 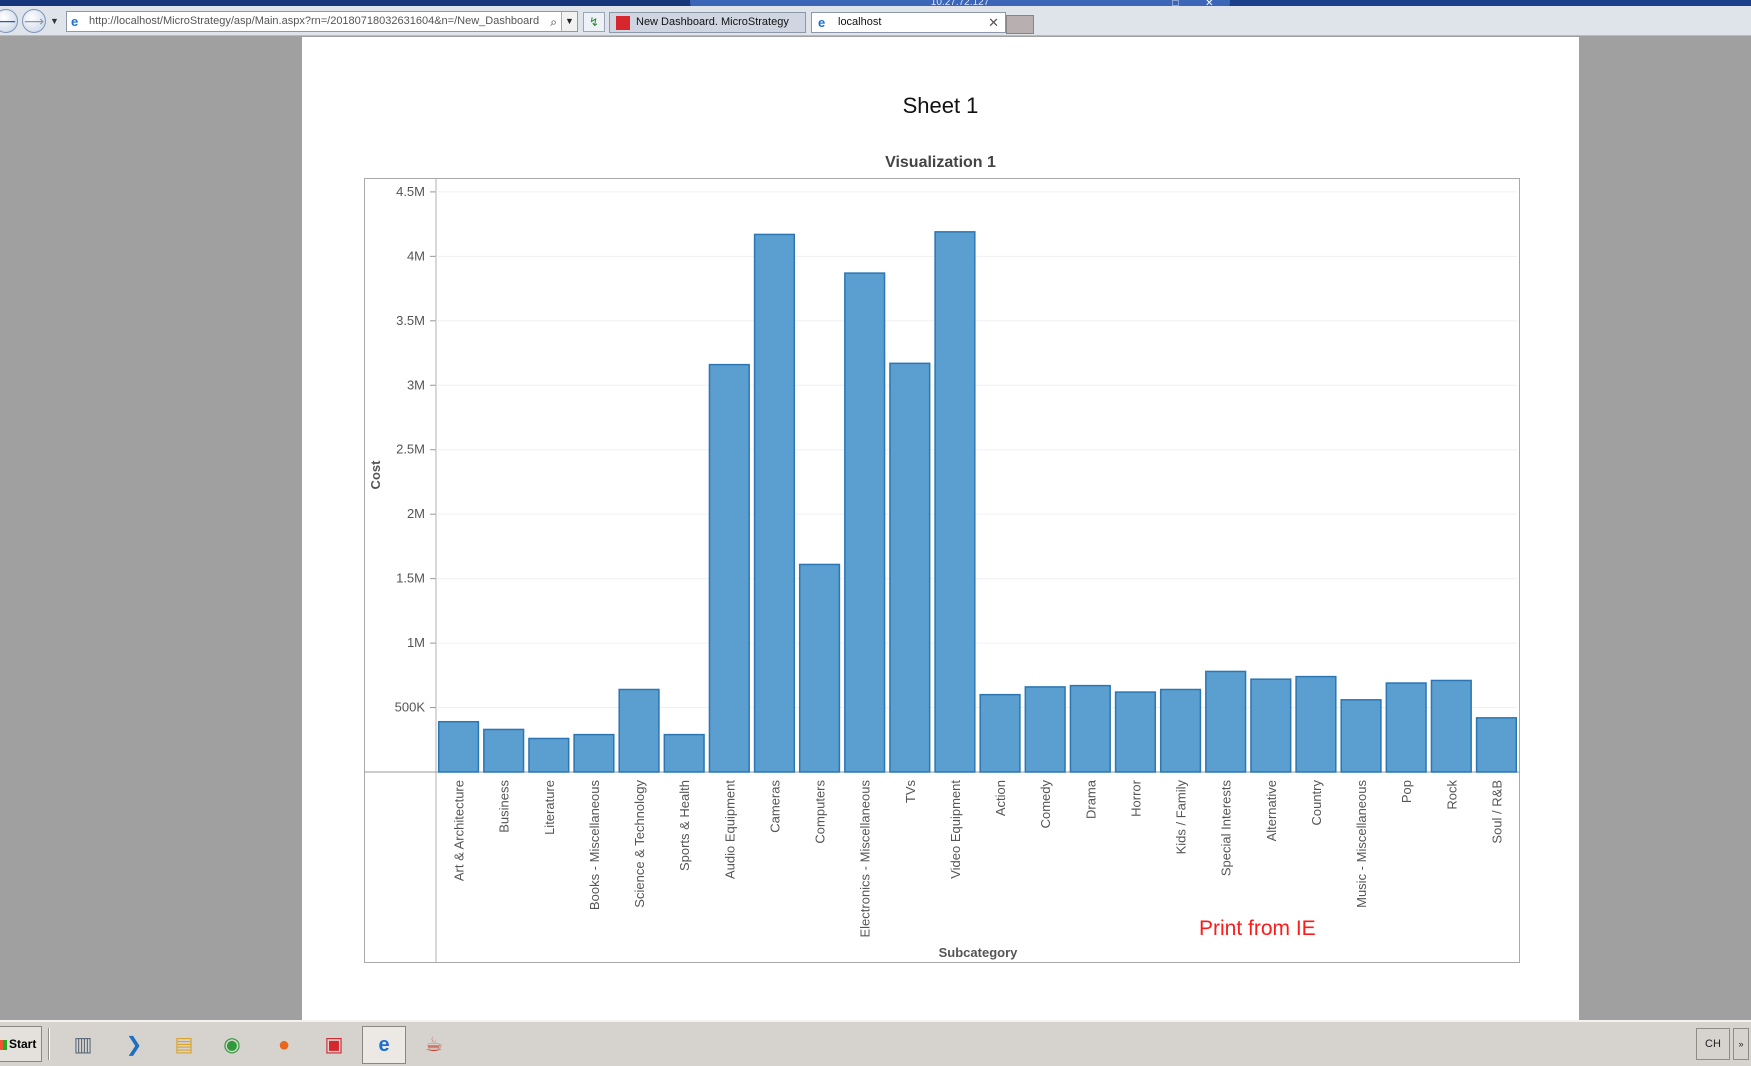 I want to click on back-arrow-icon: ⟵, so click(x=8, y=21).